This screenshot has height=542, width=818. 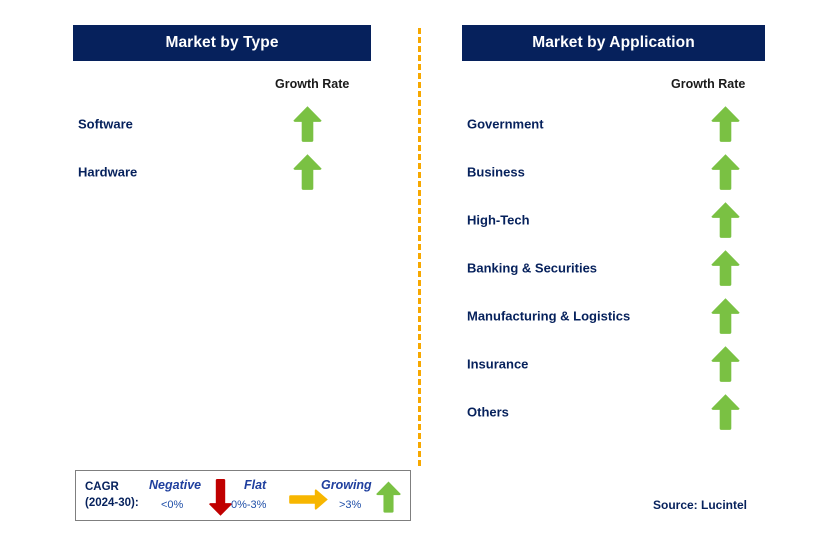 I want to click on table-row: Insurance, so click(x=613, y=364).